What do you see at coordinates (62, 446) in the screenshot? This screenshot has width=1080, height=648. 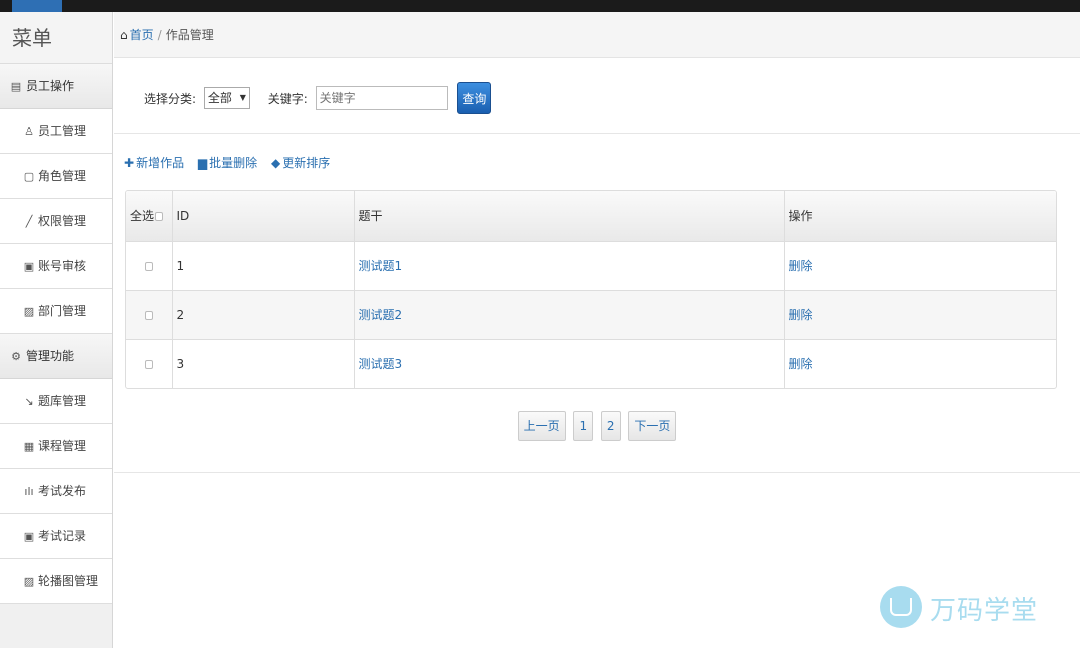 I see `sidebar-item-label: 课程管理` at bounding box center [62, 446].